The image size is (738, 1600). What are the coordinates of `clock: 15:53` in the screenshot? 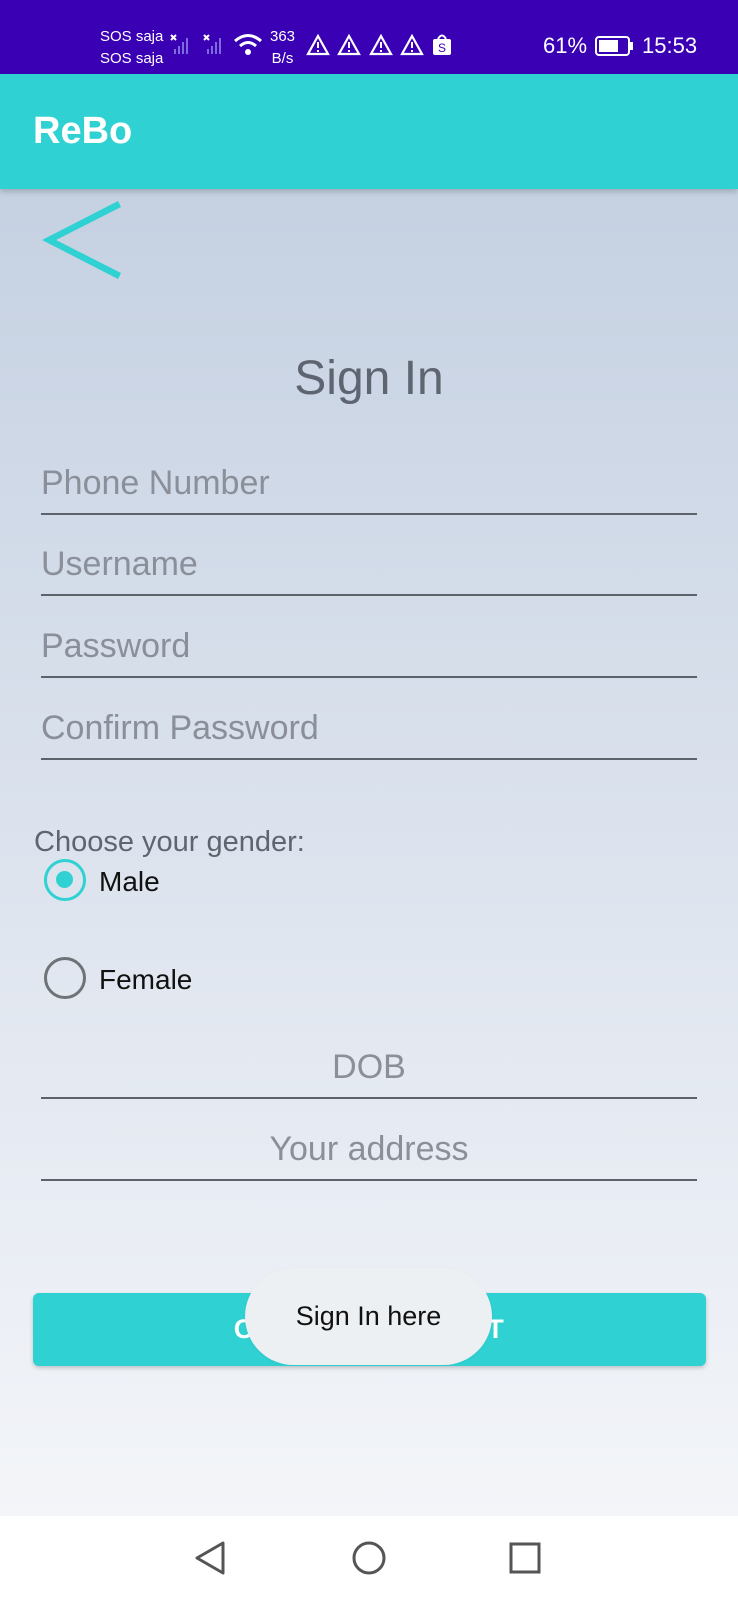 It's located at (670, 45).